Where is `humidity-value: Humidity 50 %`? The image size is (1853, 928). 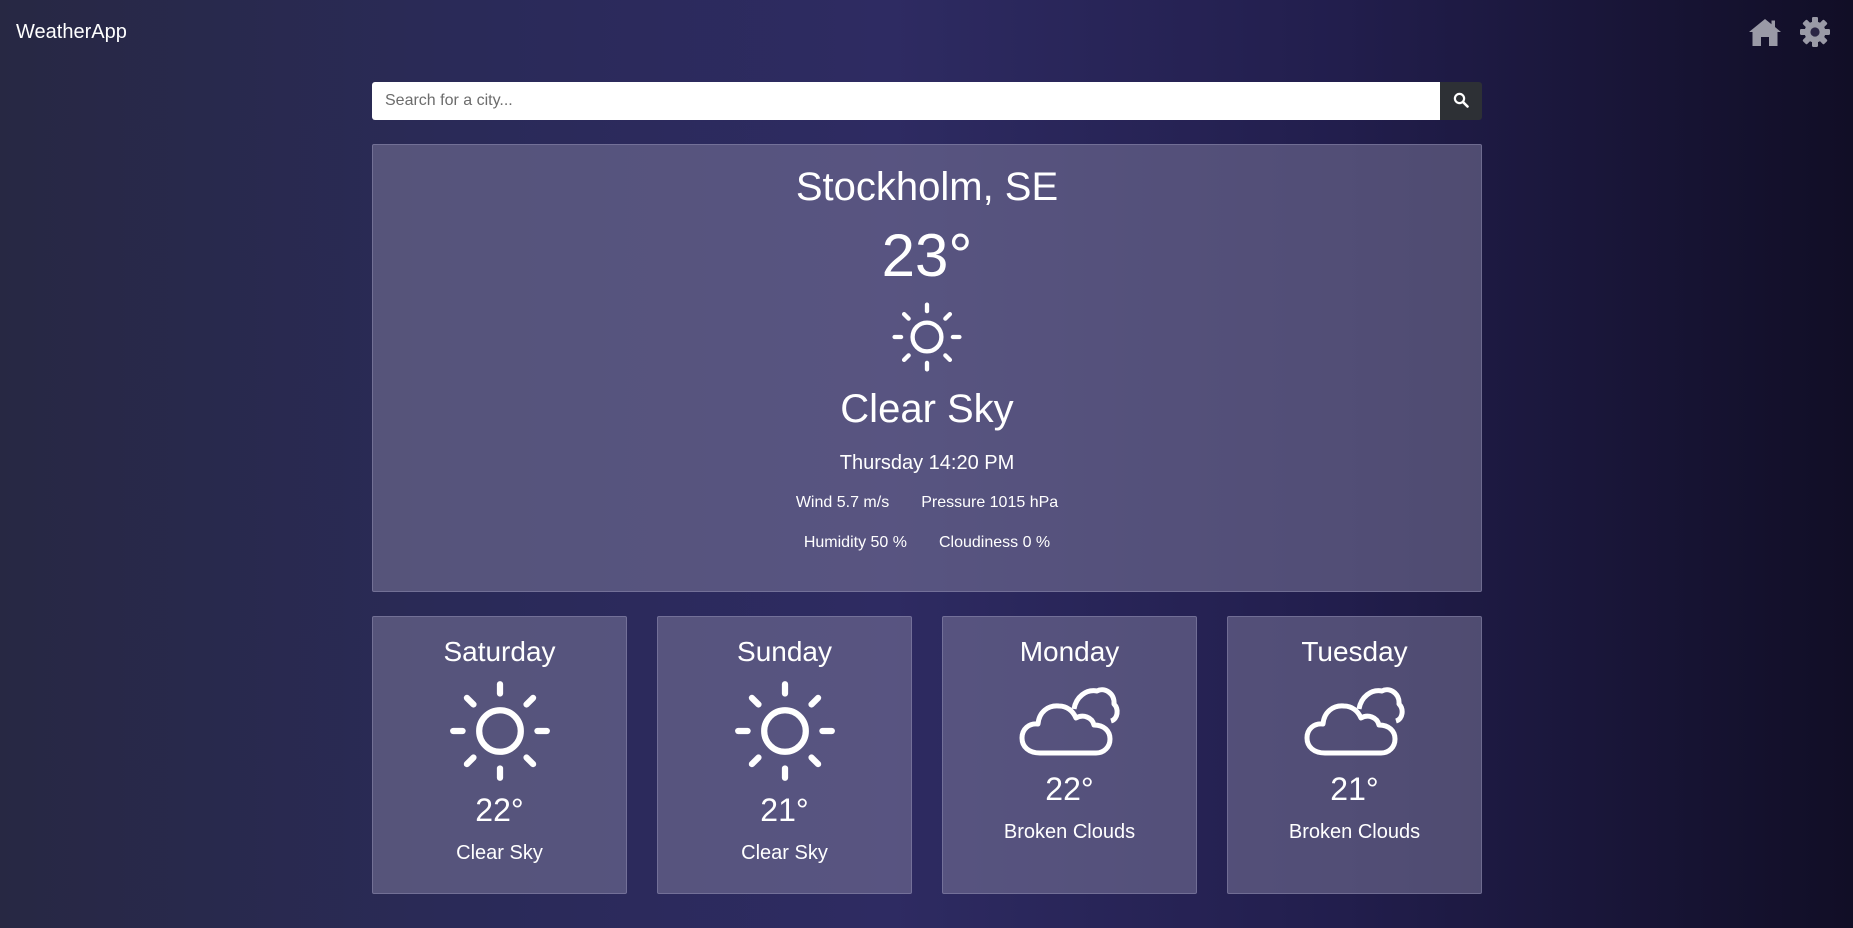 humidity-value: Humidity 50 % is located at coordinates (855, 542).